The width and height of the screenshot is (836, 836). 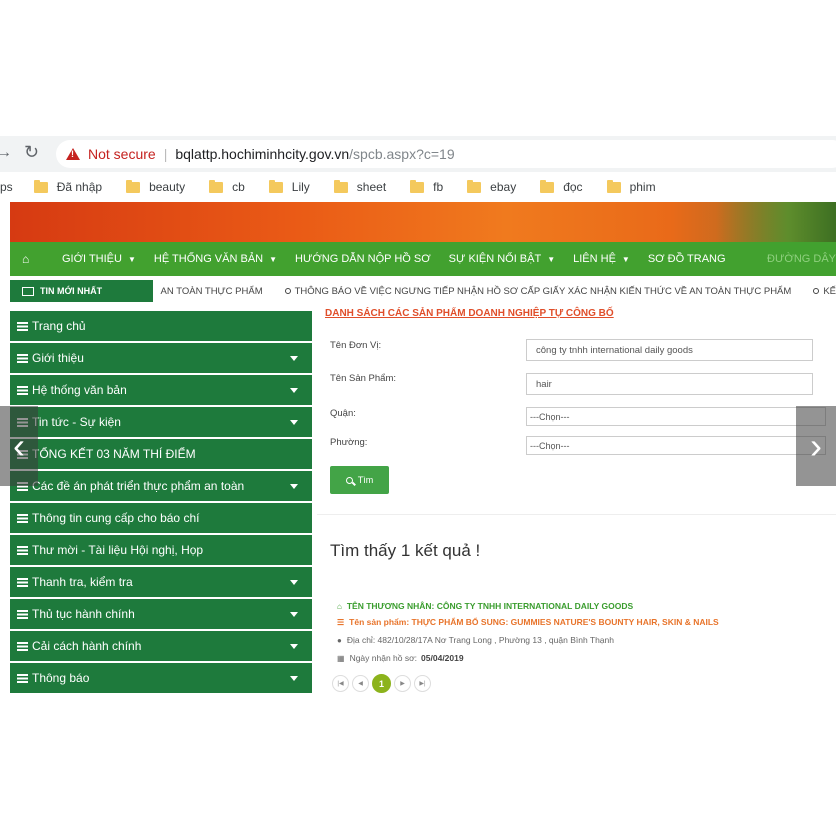 What do you see at coordinates (161, 390) in the screenshot?
I see `sidebar-item-he-thong-van-ban: Hệ thống văn bản` at bounding box center [161, 390].